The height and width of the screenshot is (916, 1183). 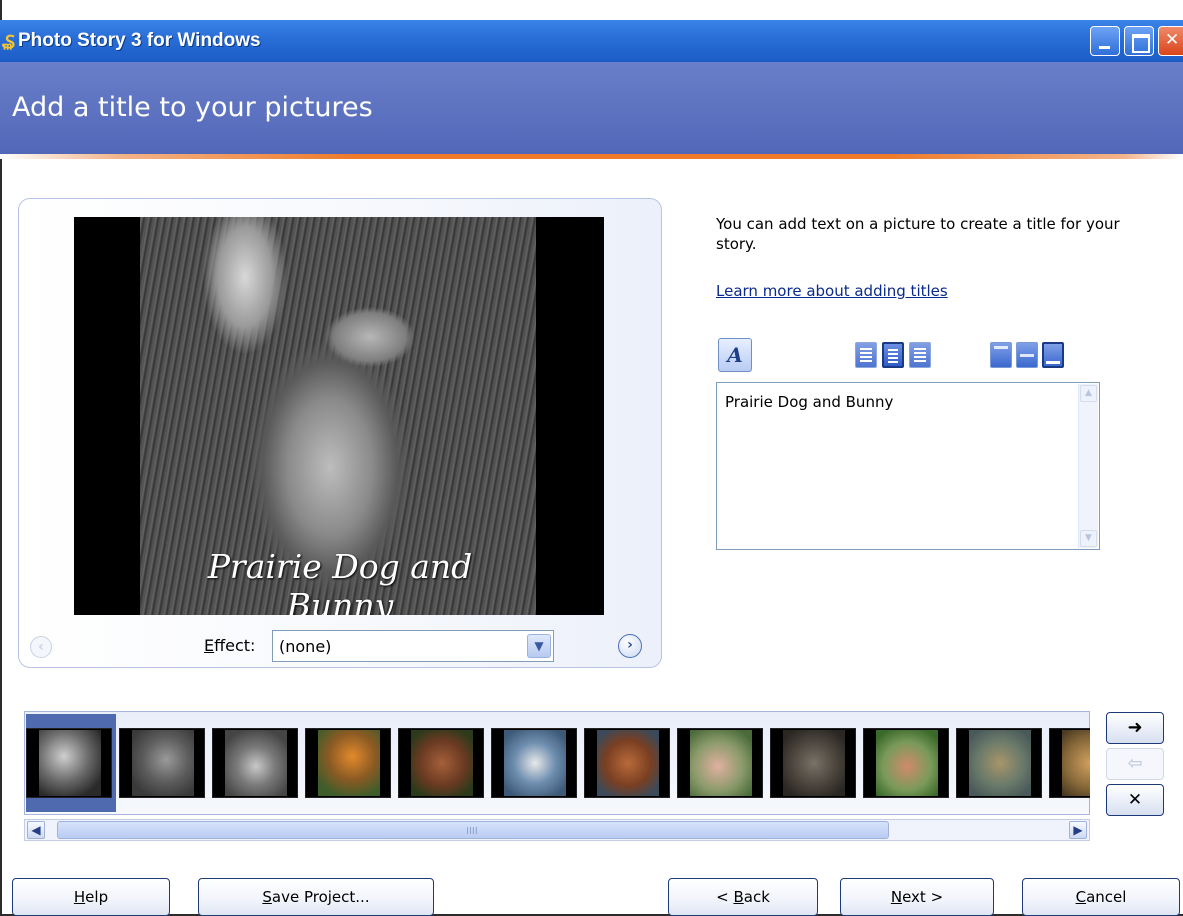 I want to click on align-top-button, so click(x=1001, y=355).